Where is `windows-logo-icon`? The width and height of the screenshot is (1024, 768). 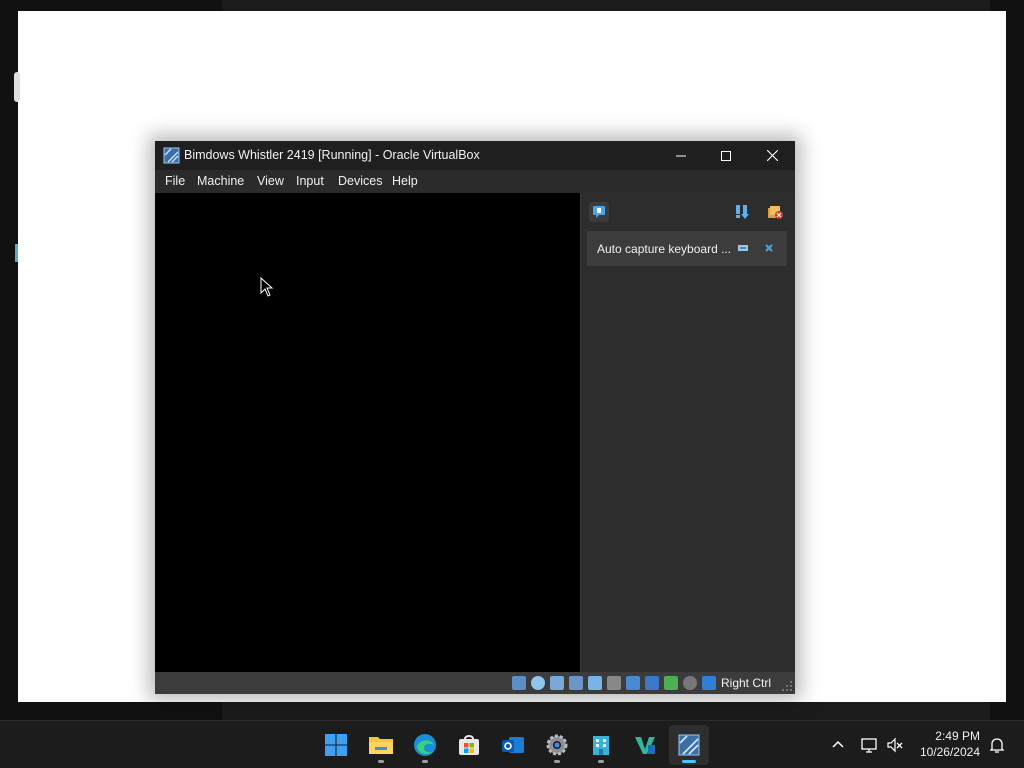
windows-logo-icon is located at coordinates (336, 745).